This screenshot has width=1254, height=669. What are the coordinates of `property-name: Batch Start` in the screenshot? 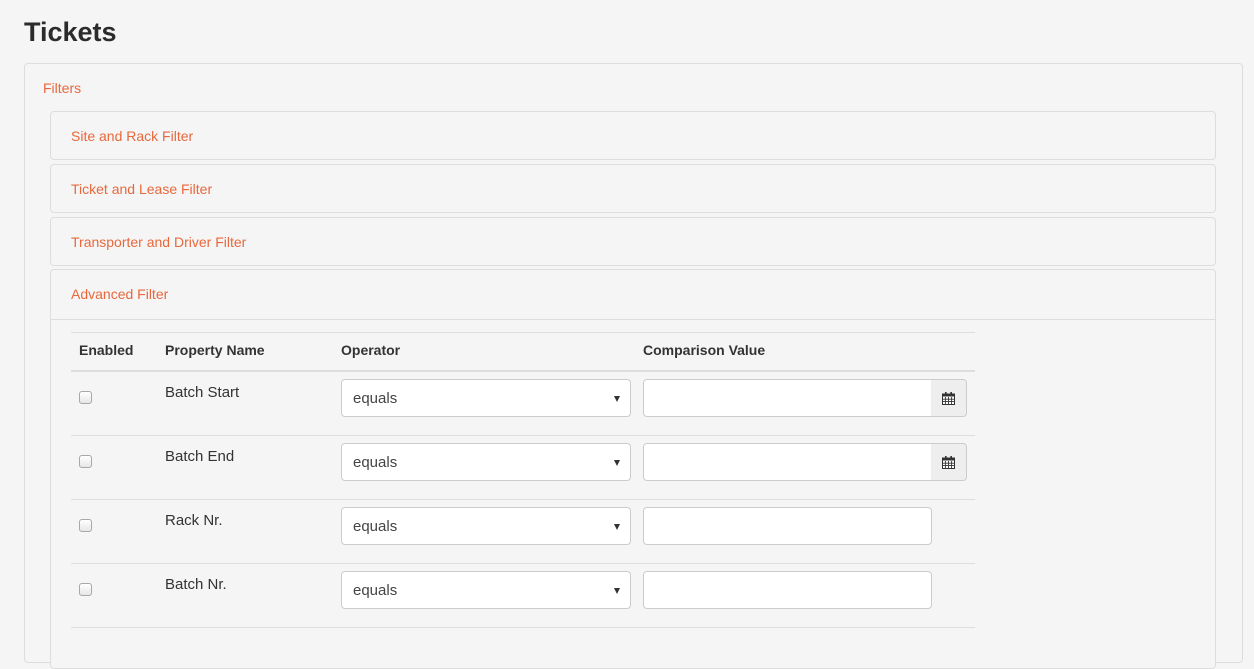 It's located at (202, 392).